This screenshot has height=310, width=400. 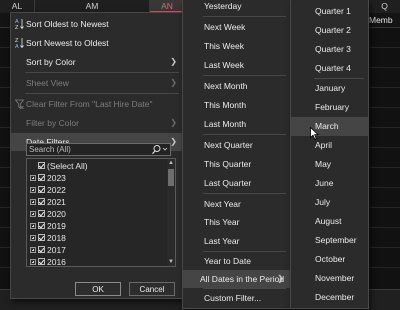 I want to click on tree-item-year: 2017, so click(x=98, y=250).